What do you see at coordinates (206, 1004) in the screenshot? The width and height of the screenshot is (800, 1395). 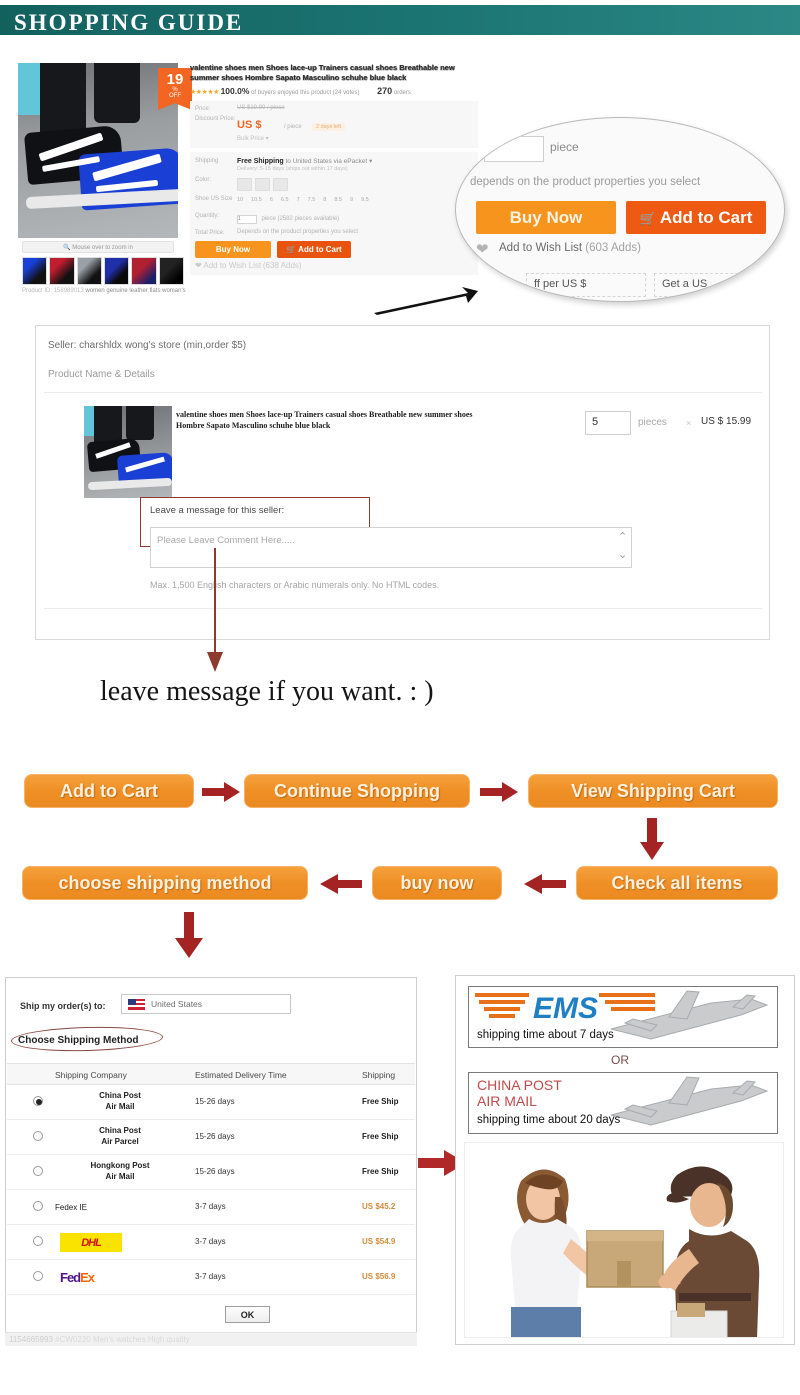 I see `ship-to-country-select` at bounding box center [206, 1004].